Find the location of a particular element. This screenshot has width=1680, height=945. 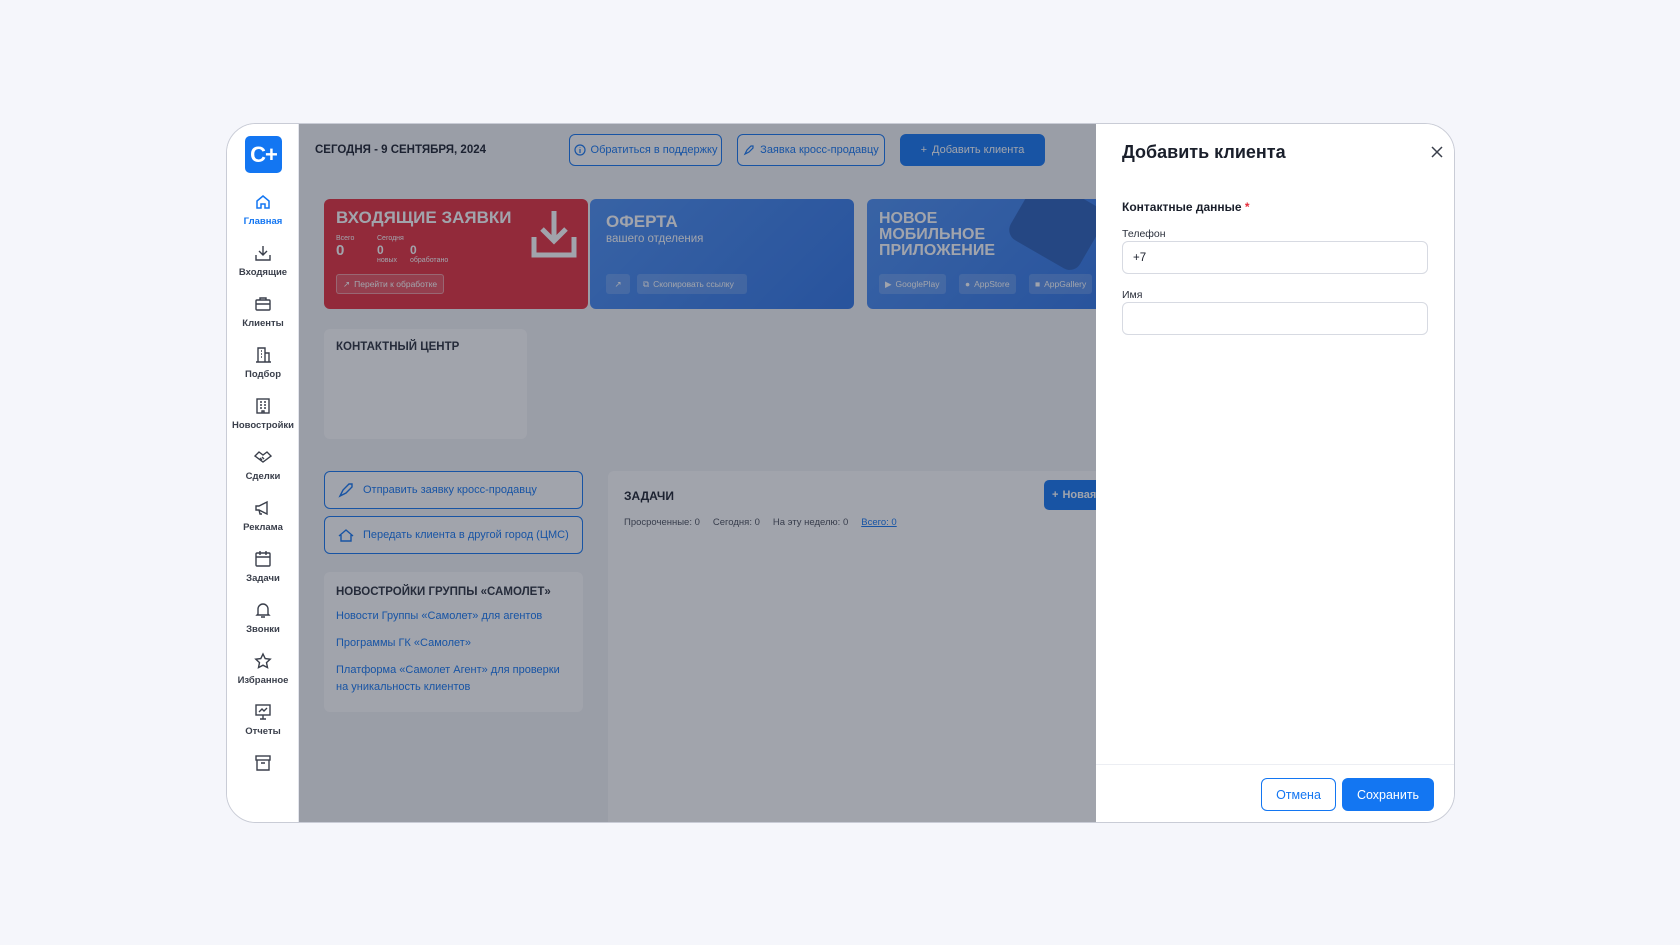

megaphone-icon is located at coordinates (261, 508).